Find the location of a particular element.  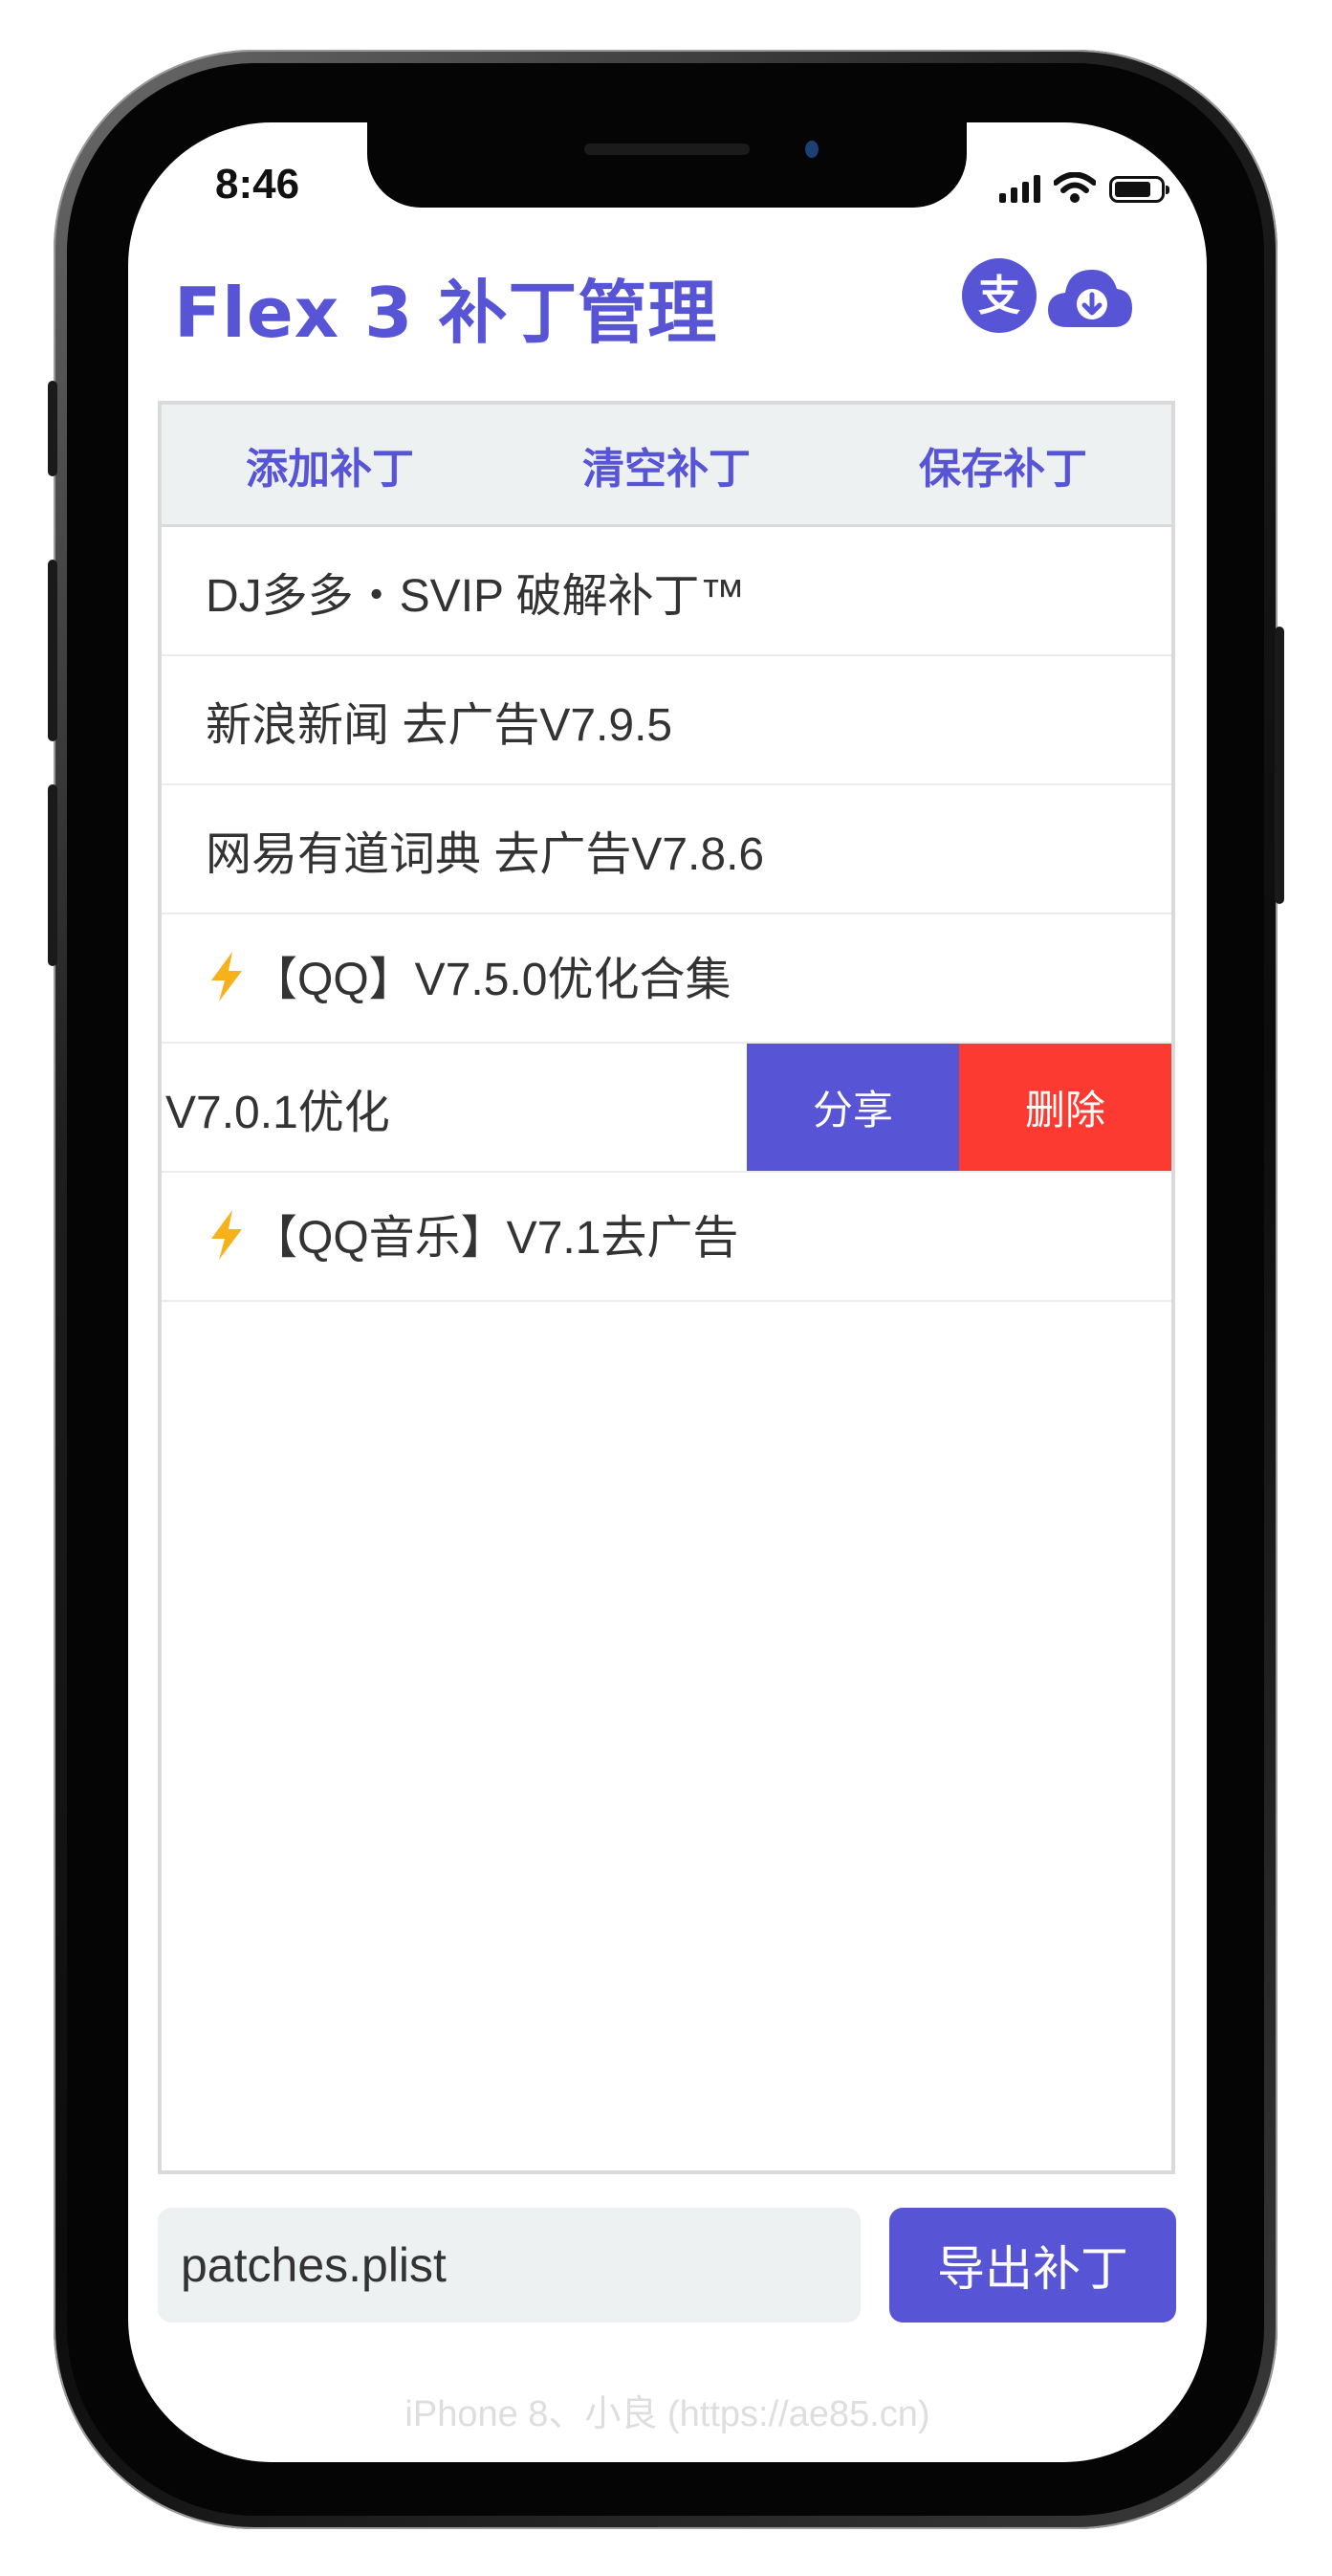

export-patches-button: 导出补丁 is located at coordinates (1032, 2265).